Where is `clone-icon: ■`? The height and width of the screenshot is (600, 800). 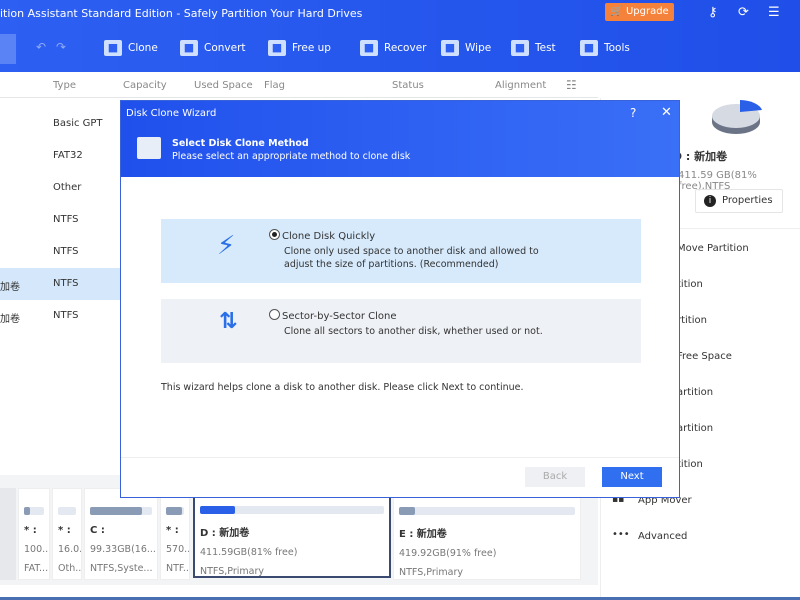
clone-icon: ■ is located at coordinates (113, 48).